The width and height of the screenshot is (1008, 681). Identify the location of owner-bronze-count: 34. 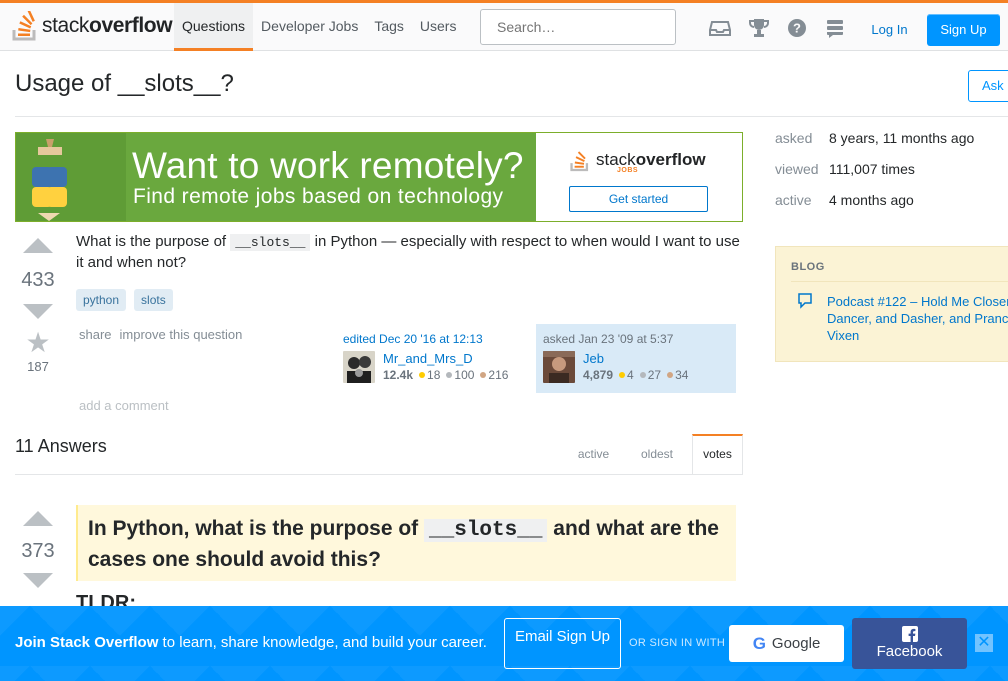
(682, 375).